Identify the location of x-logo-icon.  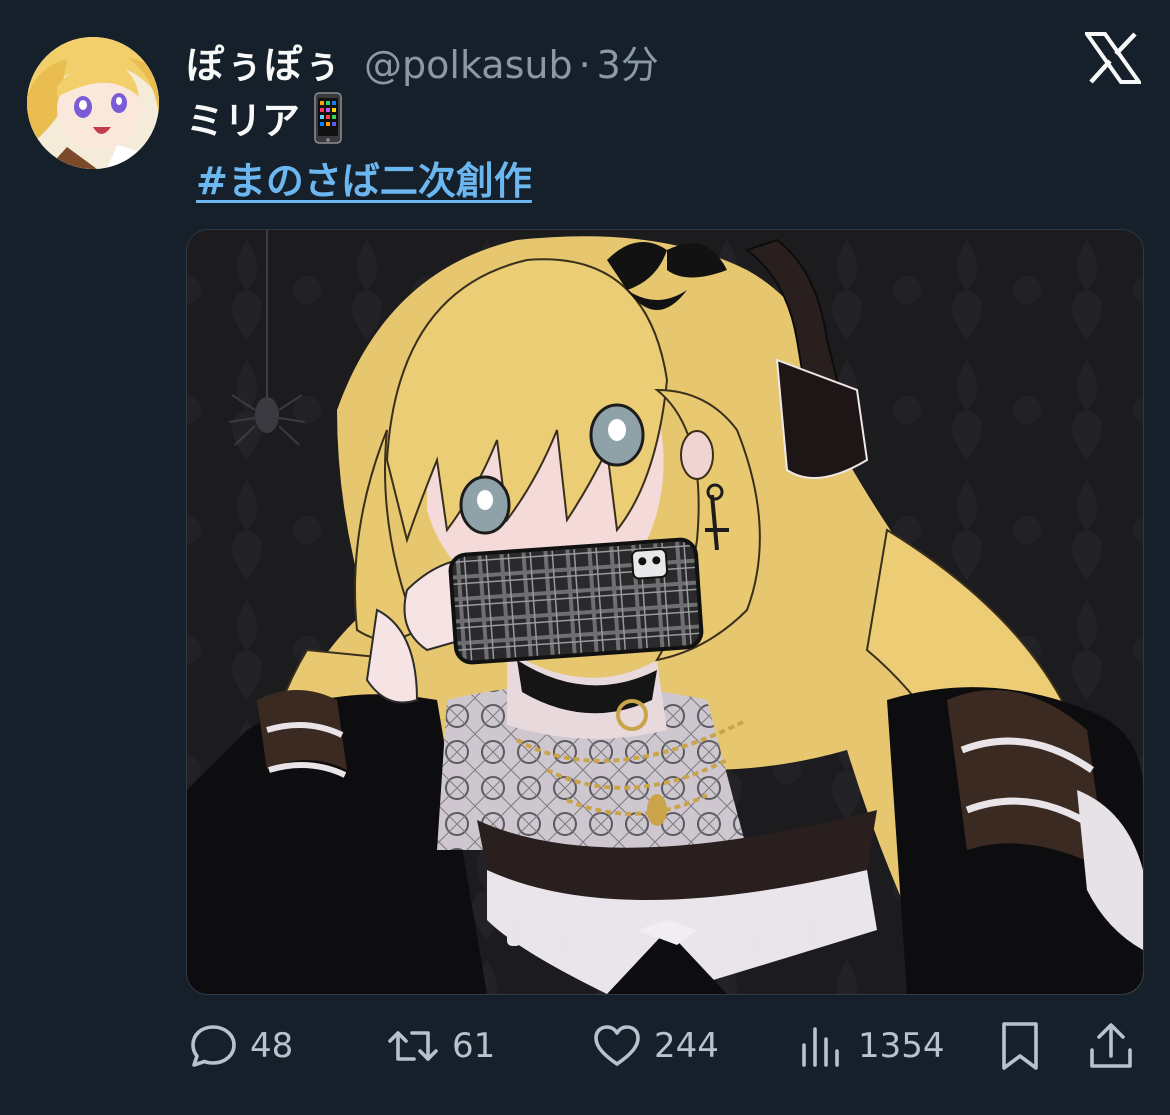
(1113, 58).